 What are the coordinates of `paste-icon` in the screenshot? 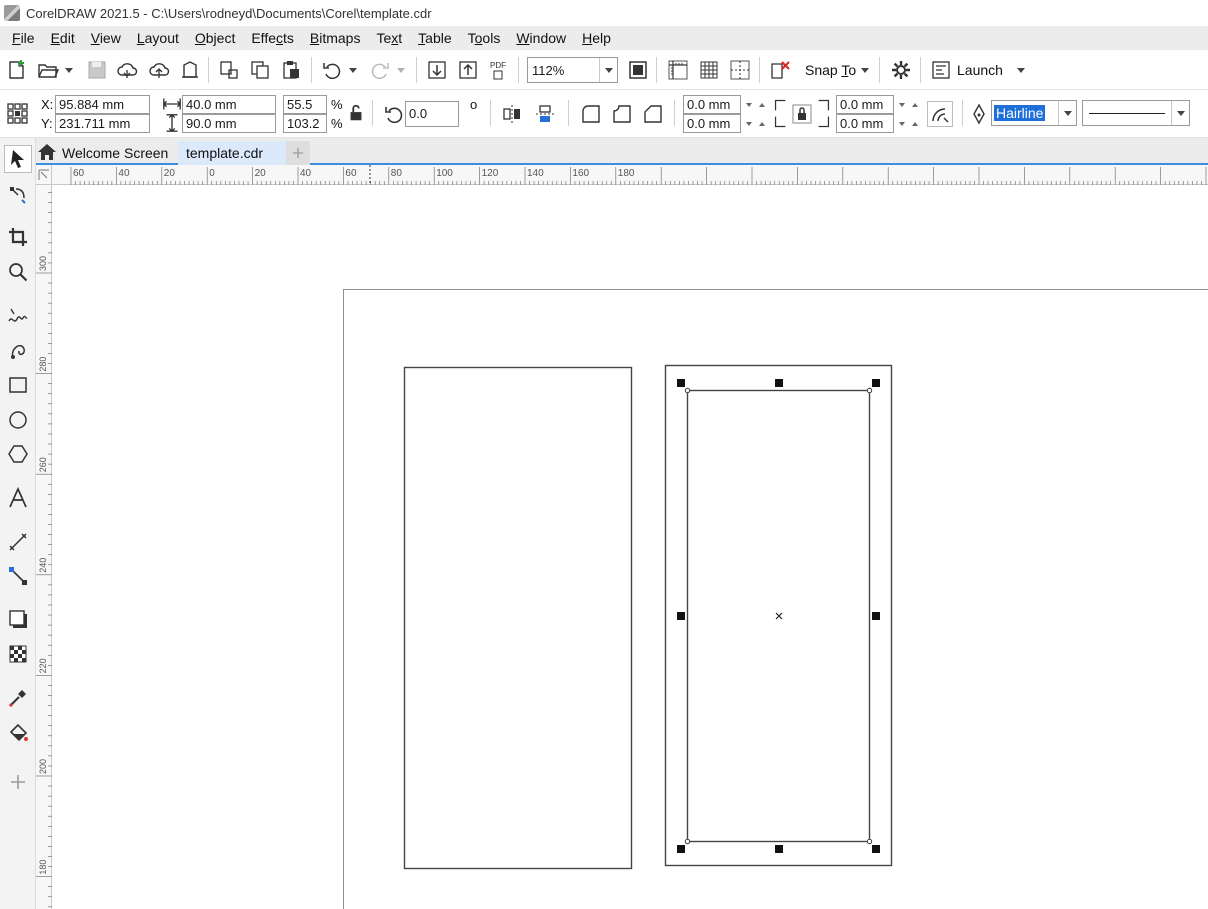 It's located at (291, 70).